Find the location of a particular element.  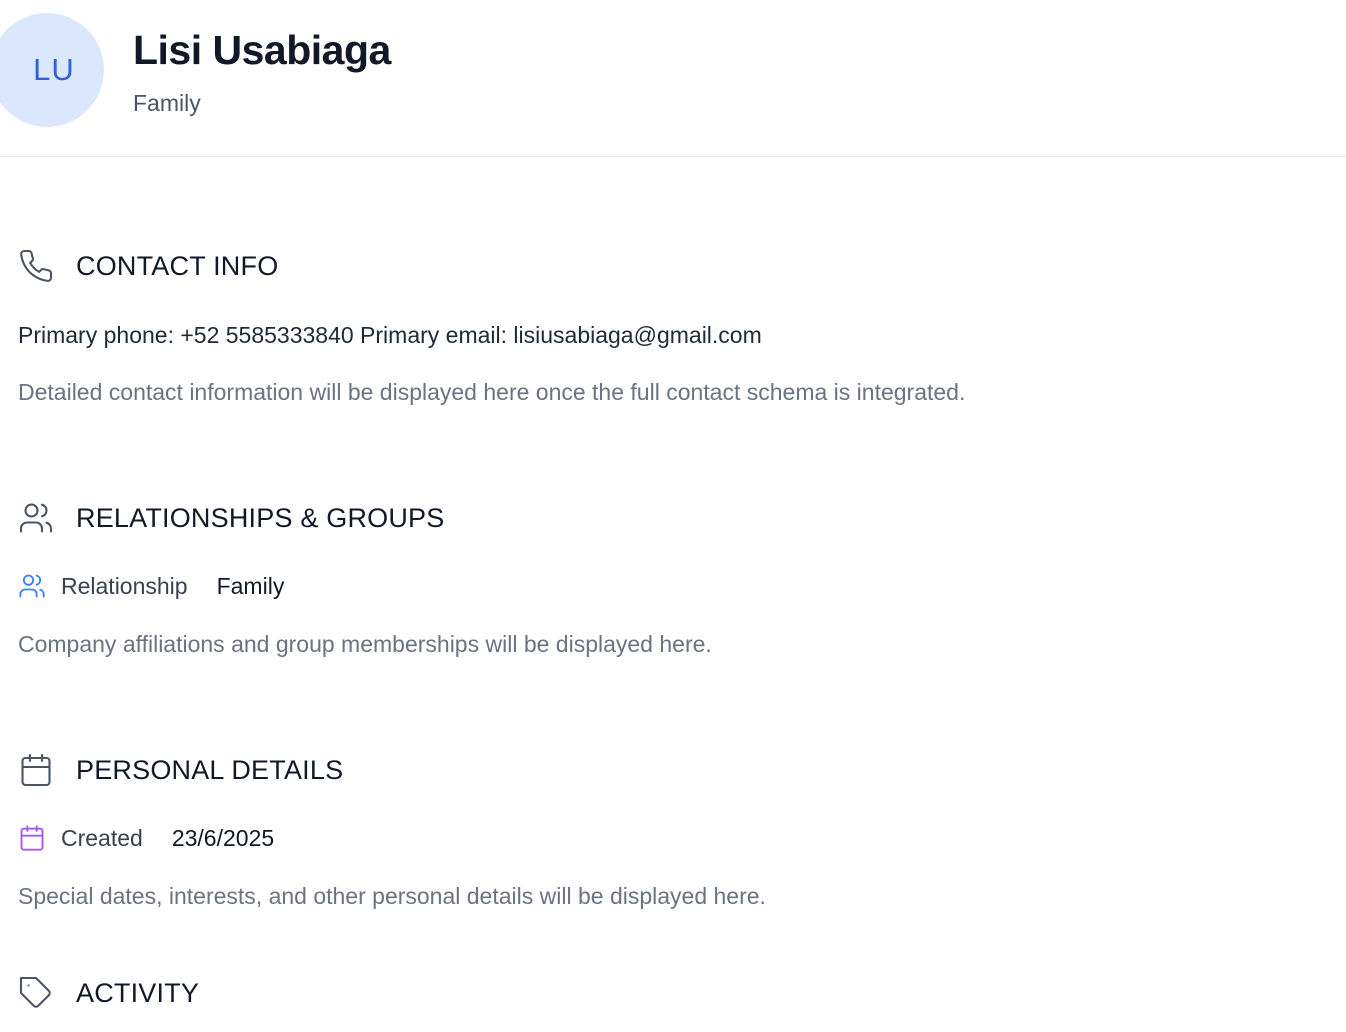

section-personal-details-header: PERSONAL DETAILS is located at coordinates (180, 770).